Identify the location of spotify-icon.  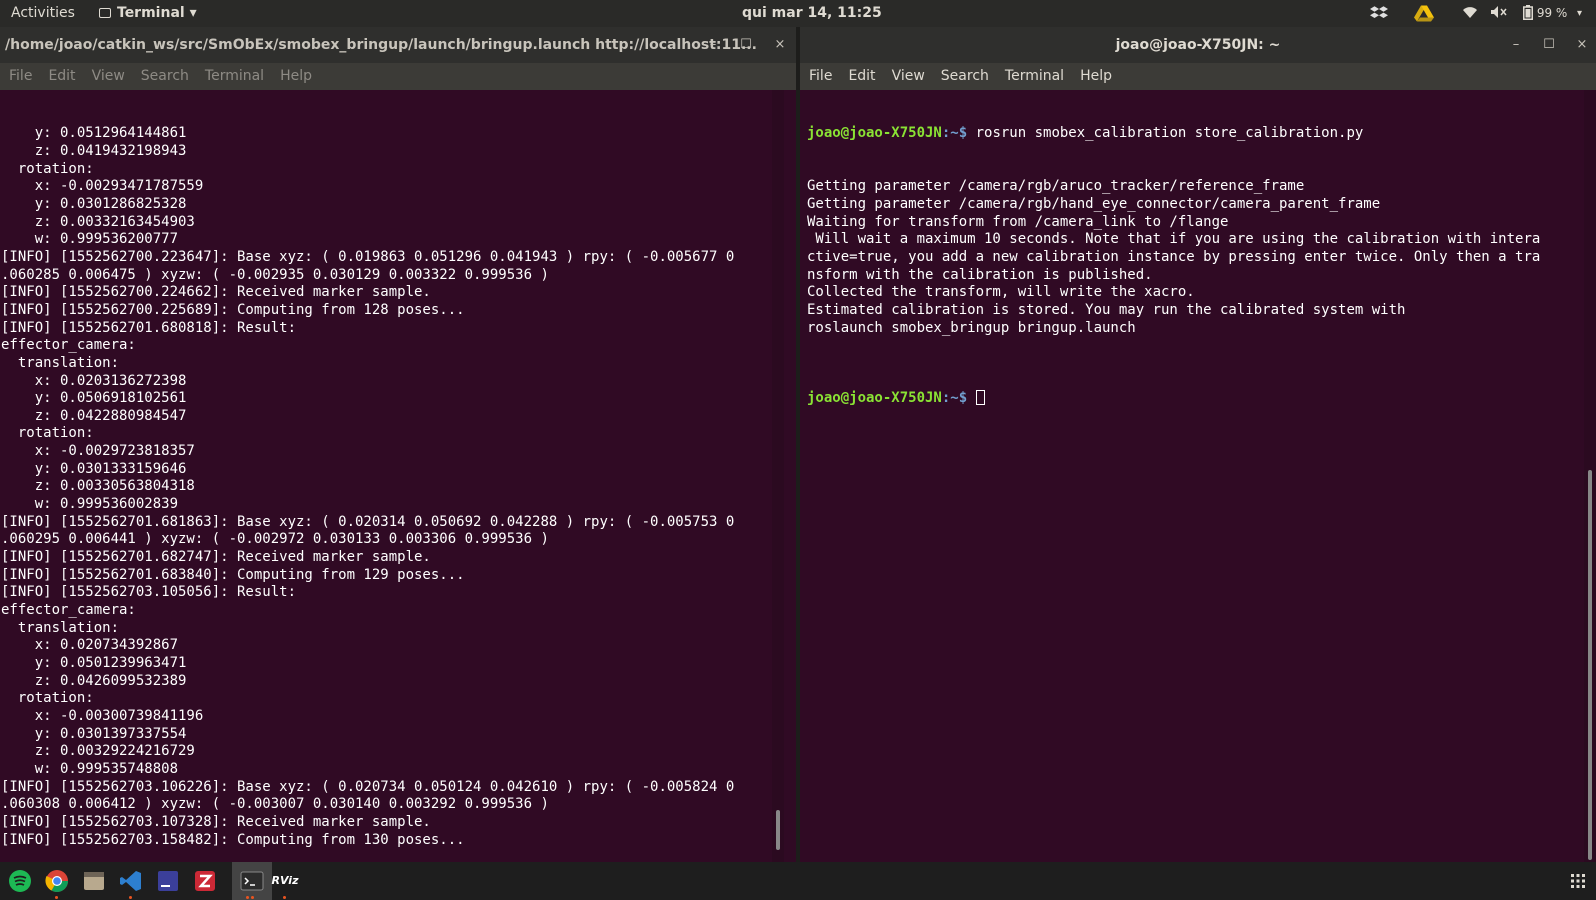
(20, 881).